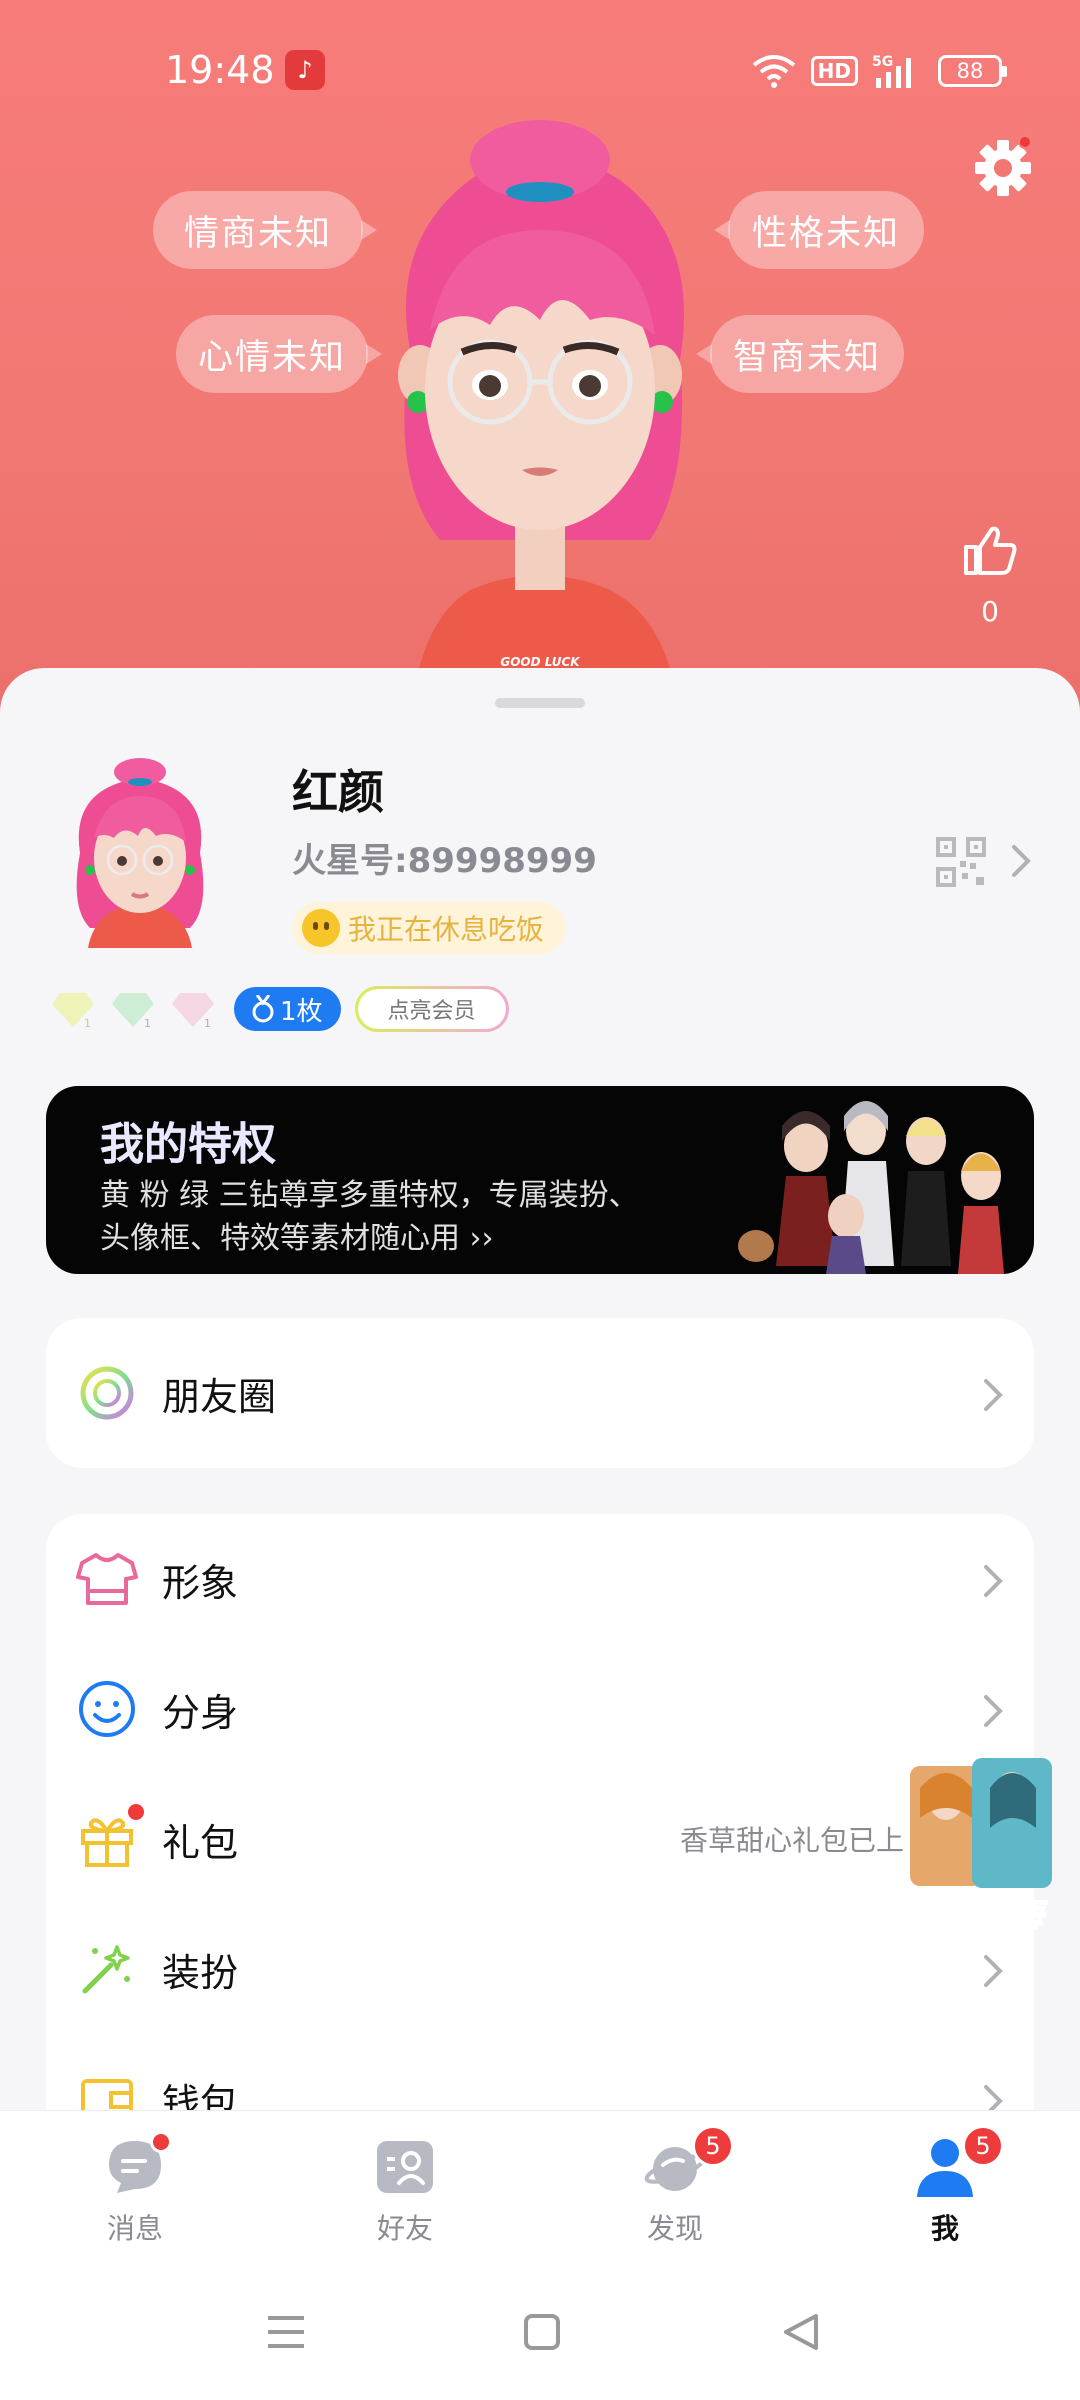  I want to click on medal-icon, so click(263, 1009).